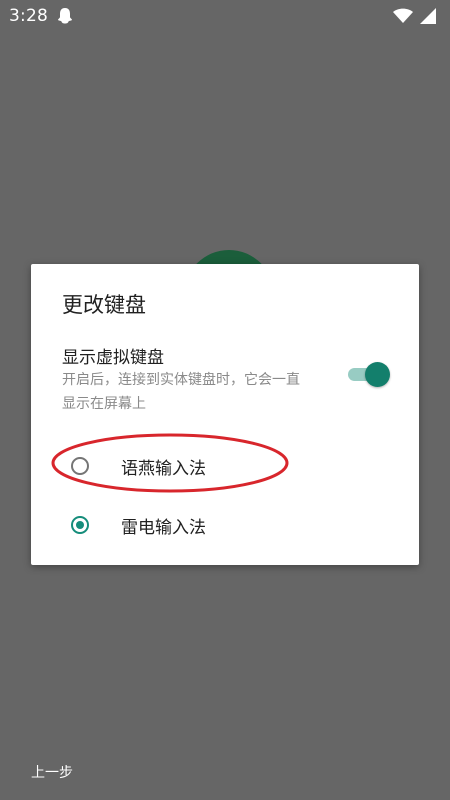 The width and height of the screenshot is (450, 800). What do you see at coordinates (28, 16) in the screenshot?
I see `status-time: 3:28` at bounding box center [28, 16].